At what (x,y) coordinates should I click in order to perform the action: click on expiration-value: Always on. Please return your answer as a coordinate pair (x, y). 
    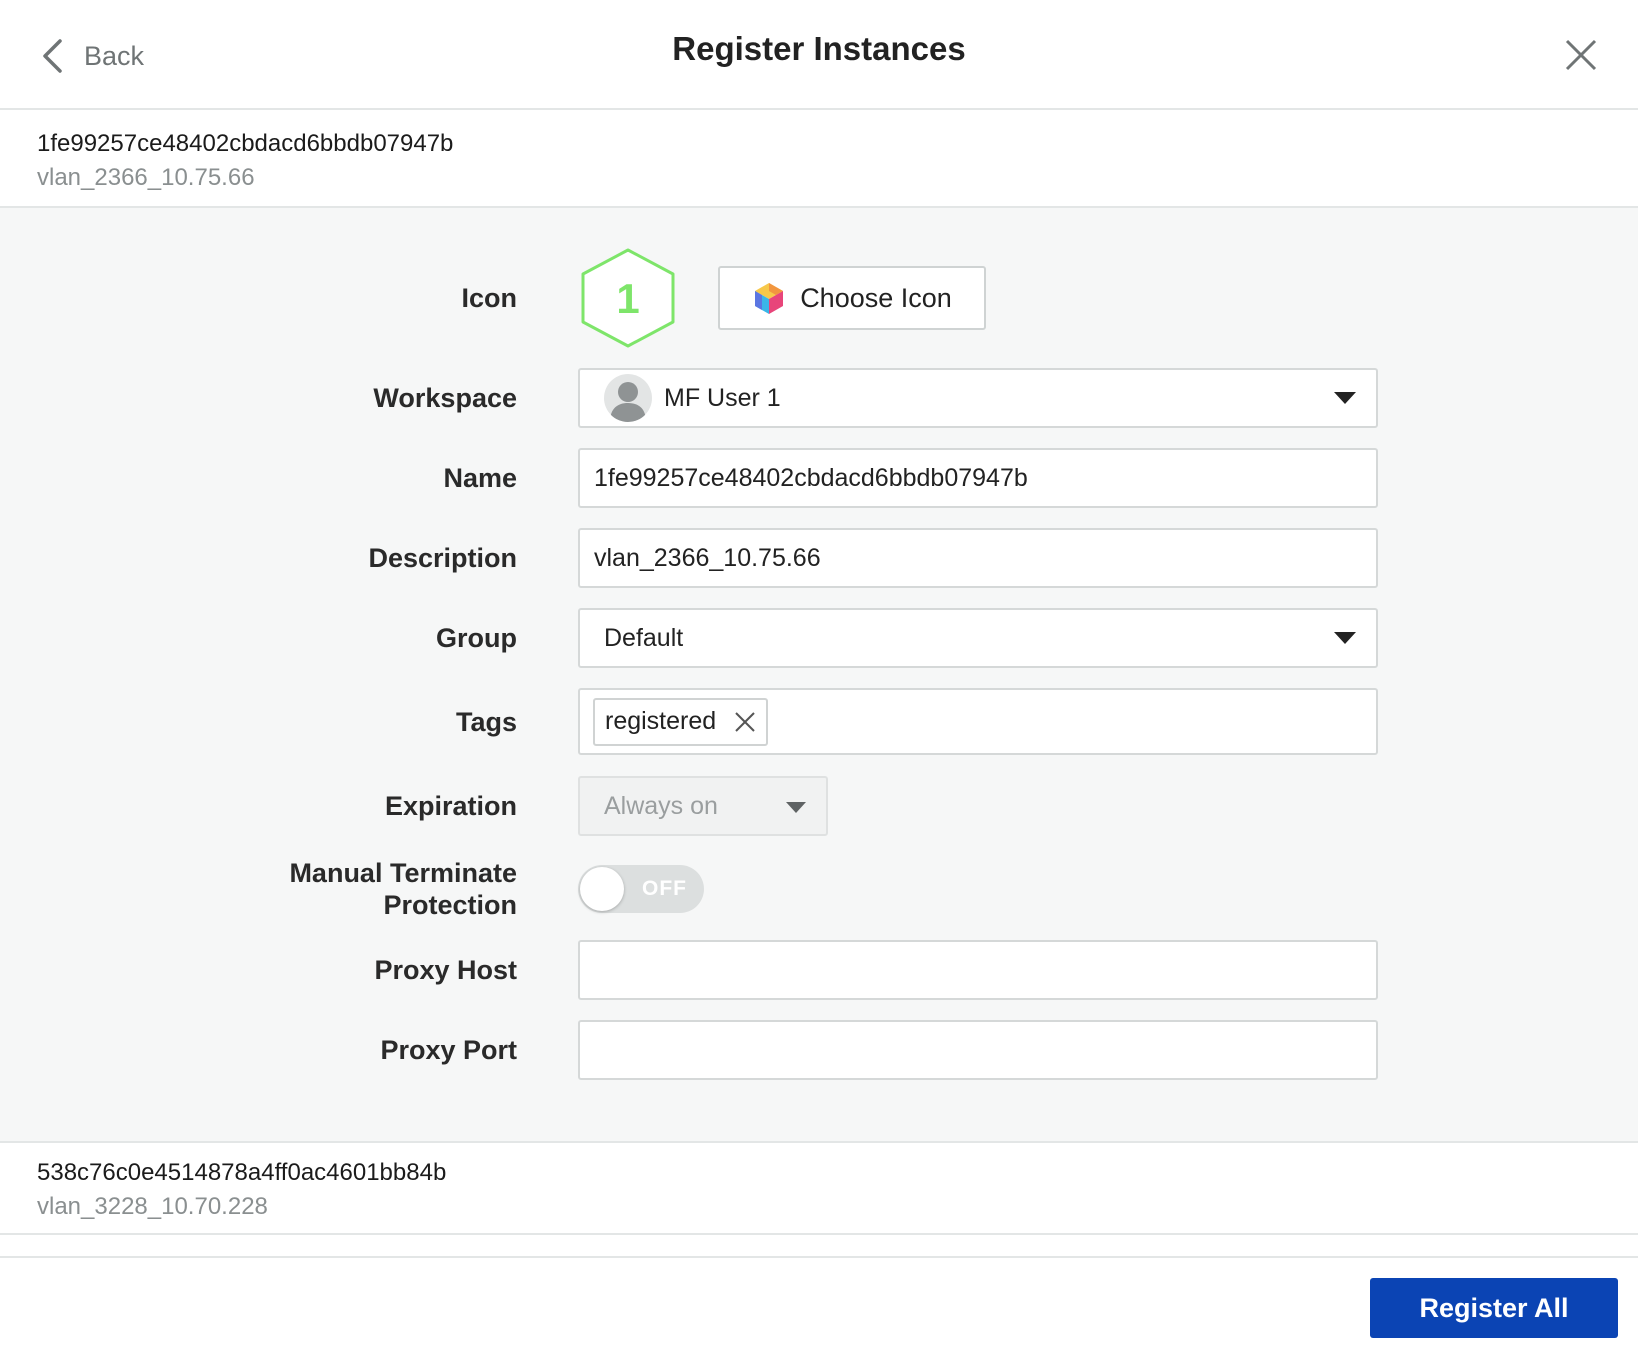
    Looking at the image, I should click on (661, 805).